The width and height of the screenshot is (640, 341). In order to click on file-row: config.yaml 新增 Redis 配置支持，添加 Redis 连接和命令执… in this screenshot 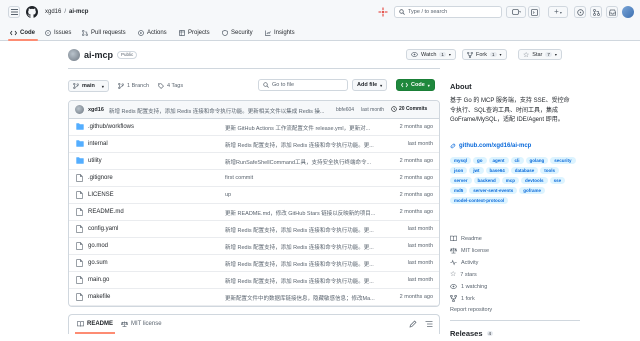, I will do `click(254, 229)`.